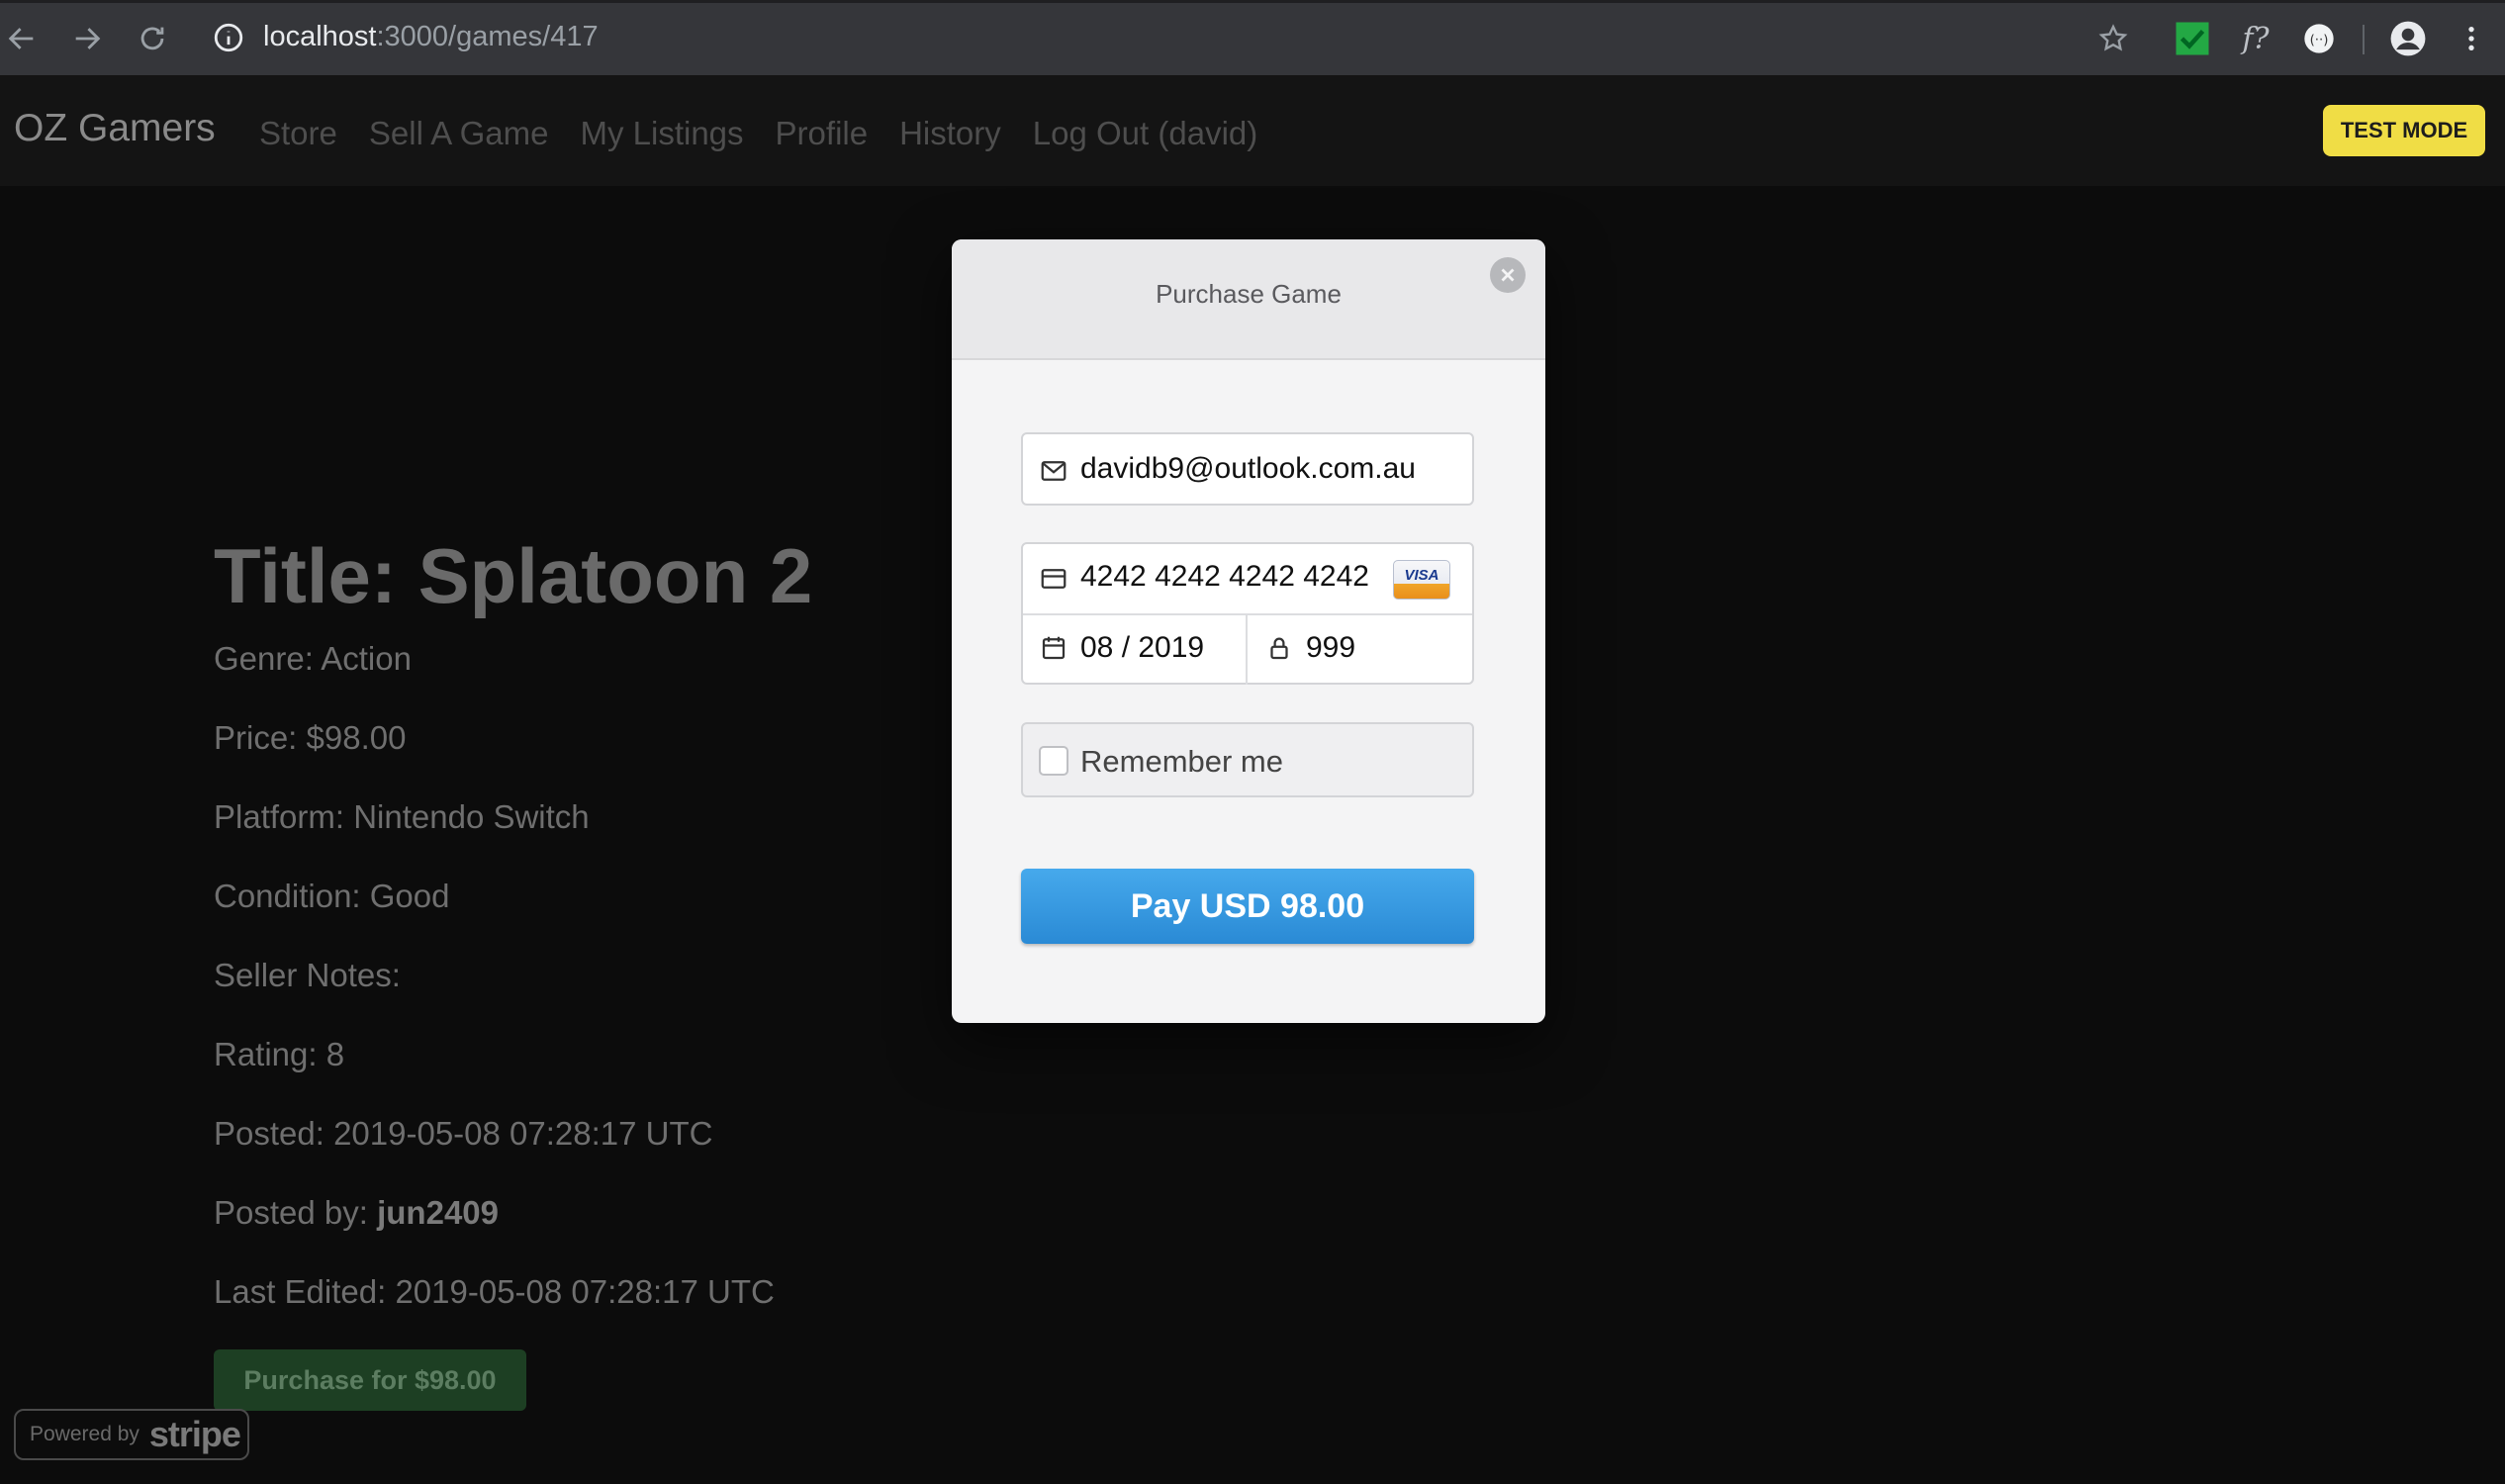 The height and width of the screenshot is (1484, 2505). What do you see at coordinates (85, 1434) in the screenshot?
I see `powered-by-label: Powered by` at bounding box center [85, 1434].